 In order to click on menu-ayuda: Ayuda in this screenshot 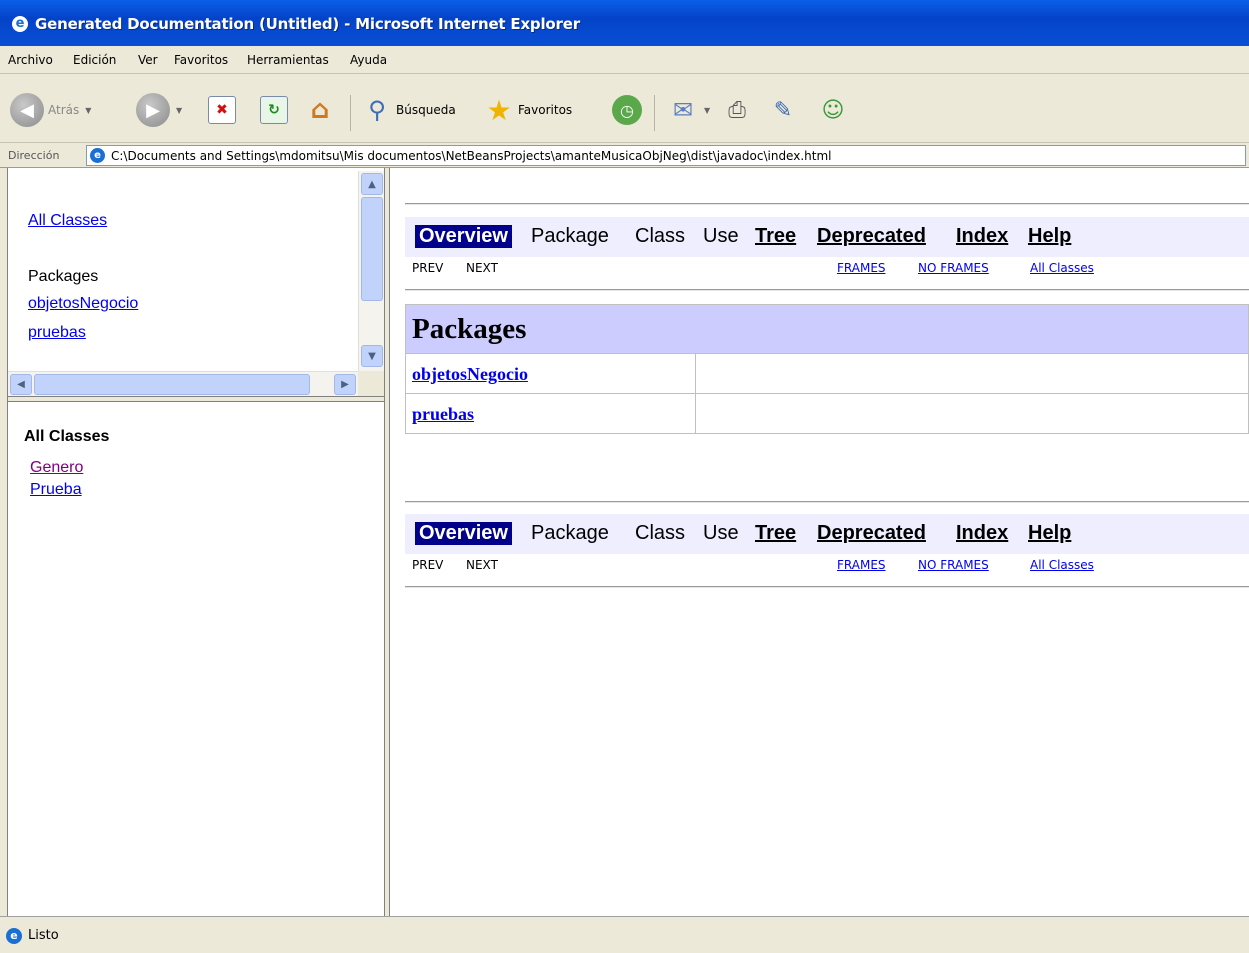, I will do `click(368, 60)`.